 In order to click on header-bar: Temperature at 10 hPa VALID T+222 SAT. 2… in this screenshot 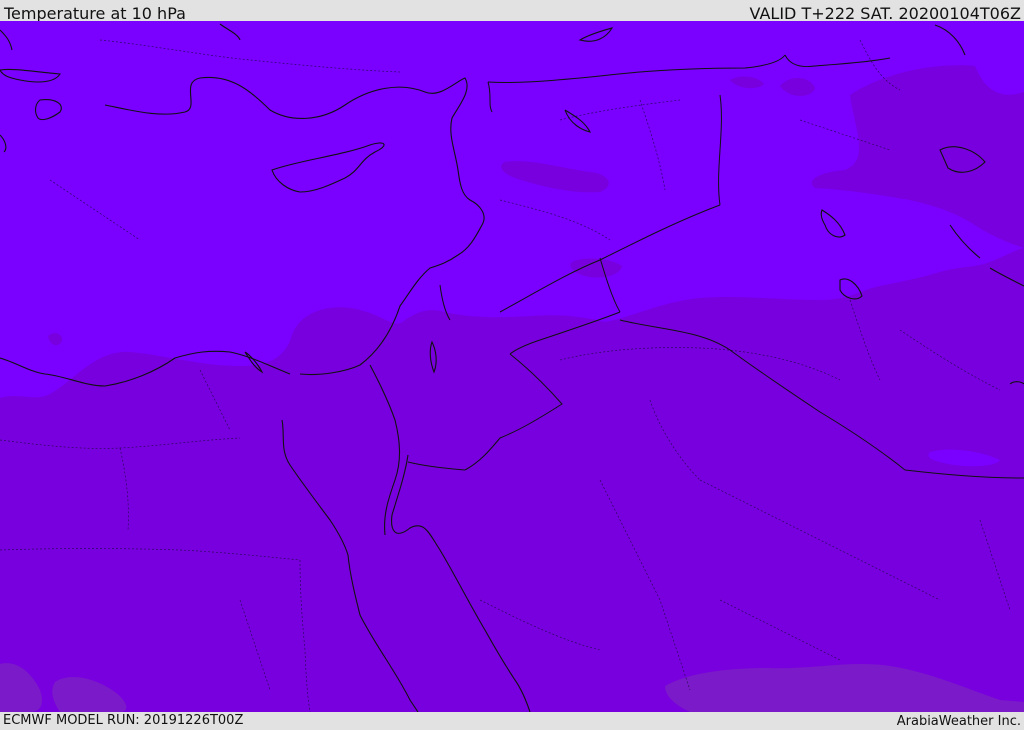, I will do `click(512, 11)`.